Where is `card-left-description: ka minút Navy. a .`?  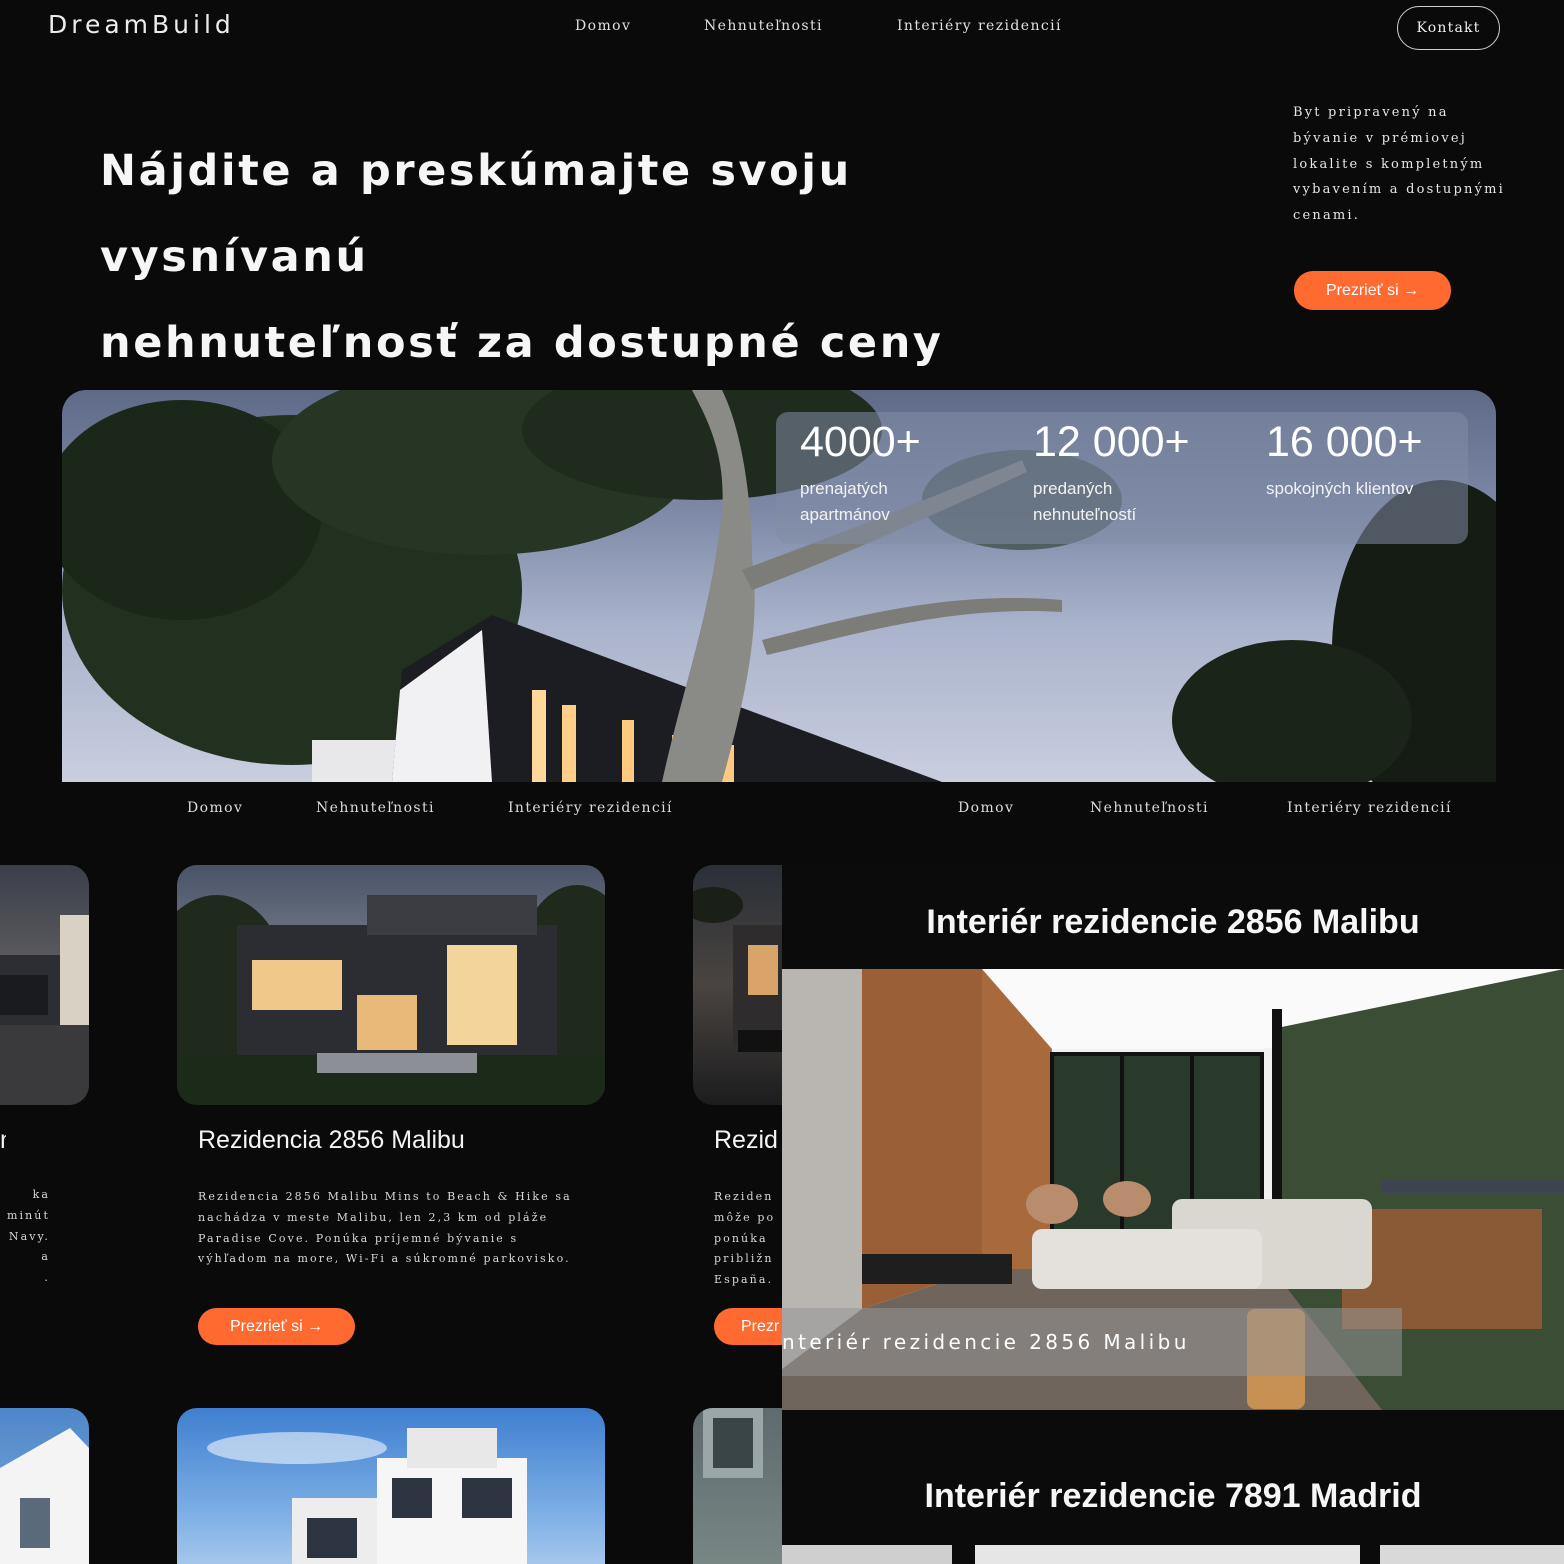 card-left-description: ka minút Navy. a . is located at coordinates (25, 1240).